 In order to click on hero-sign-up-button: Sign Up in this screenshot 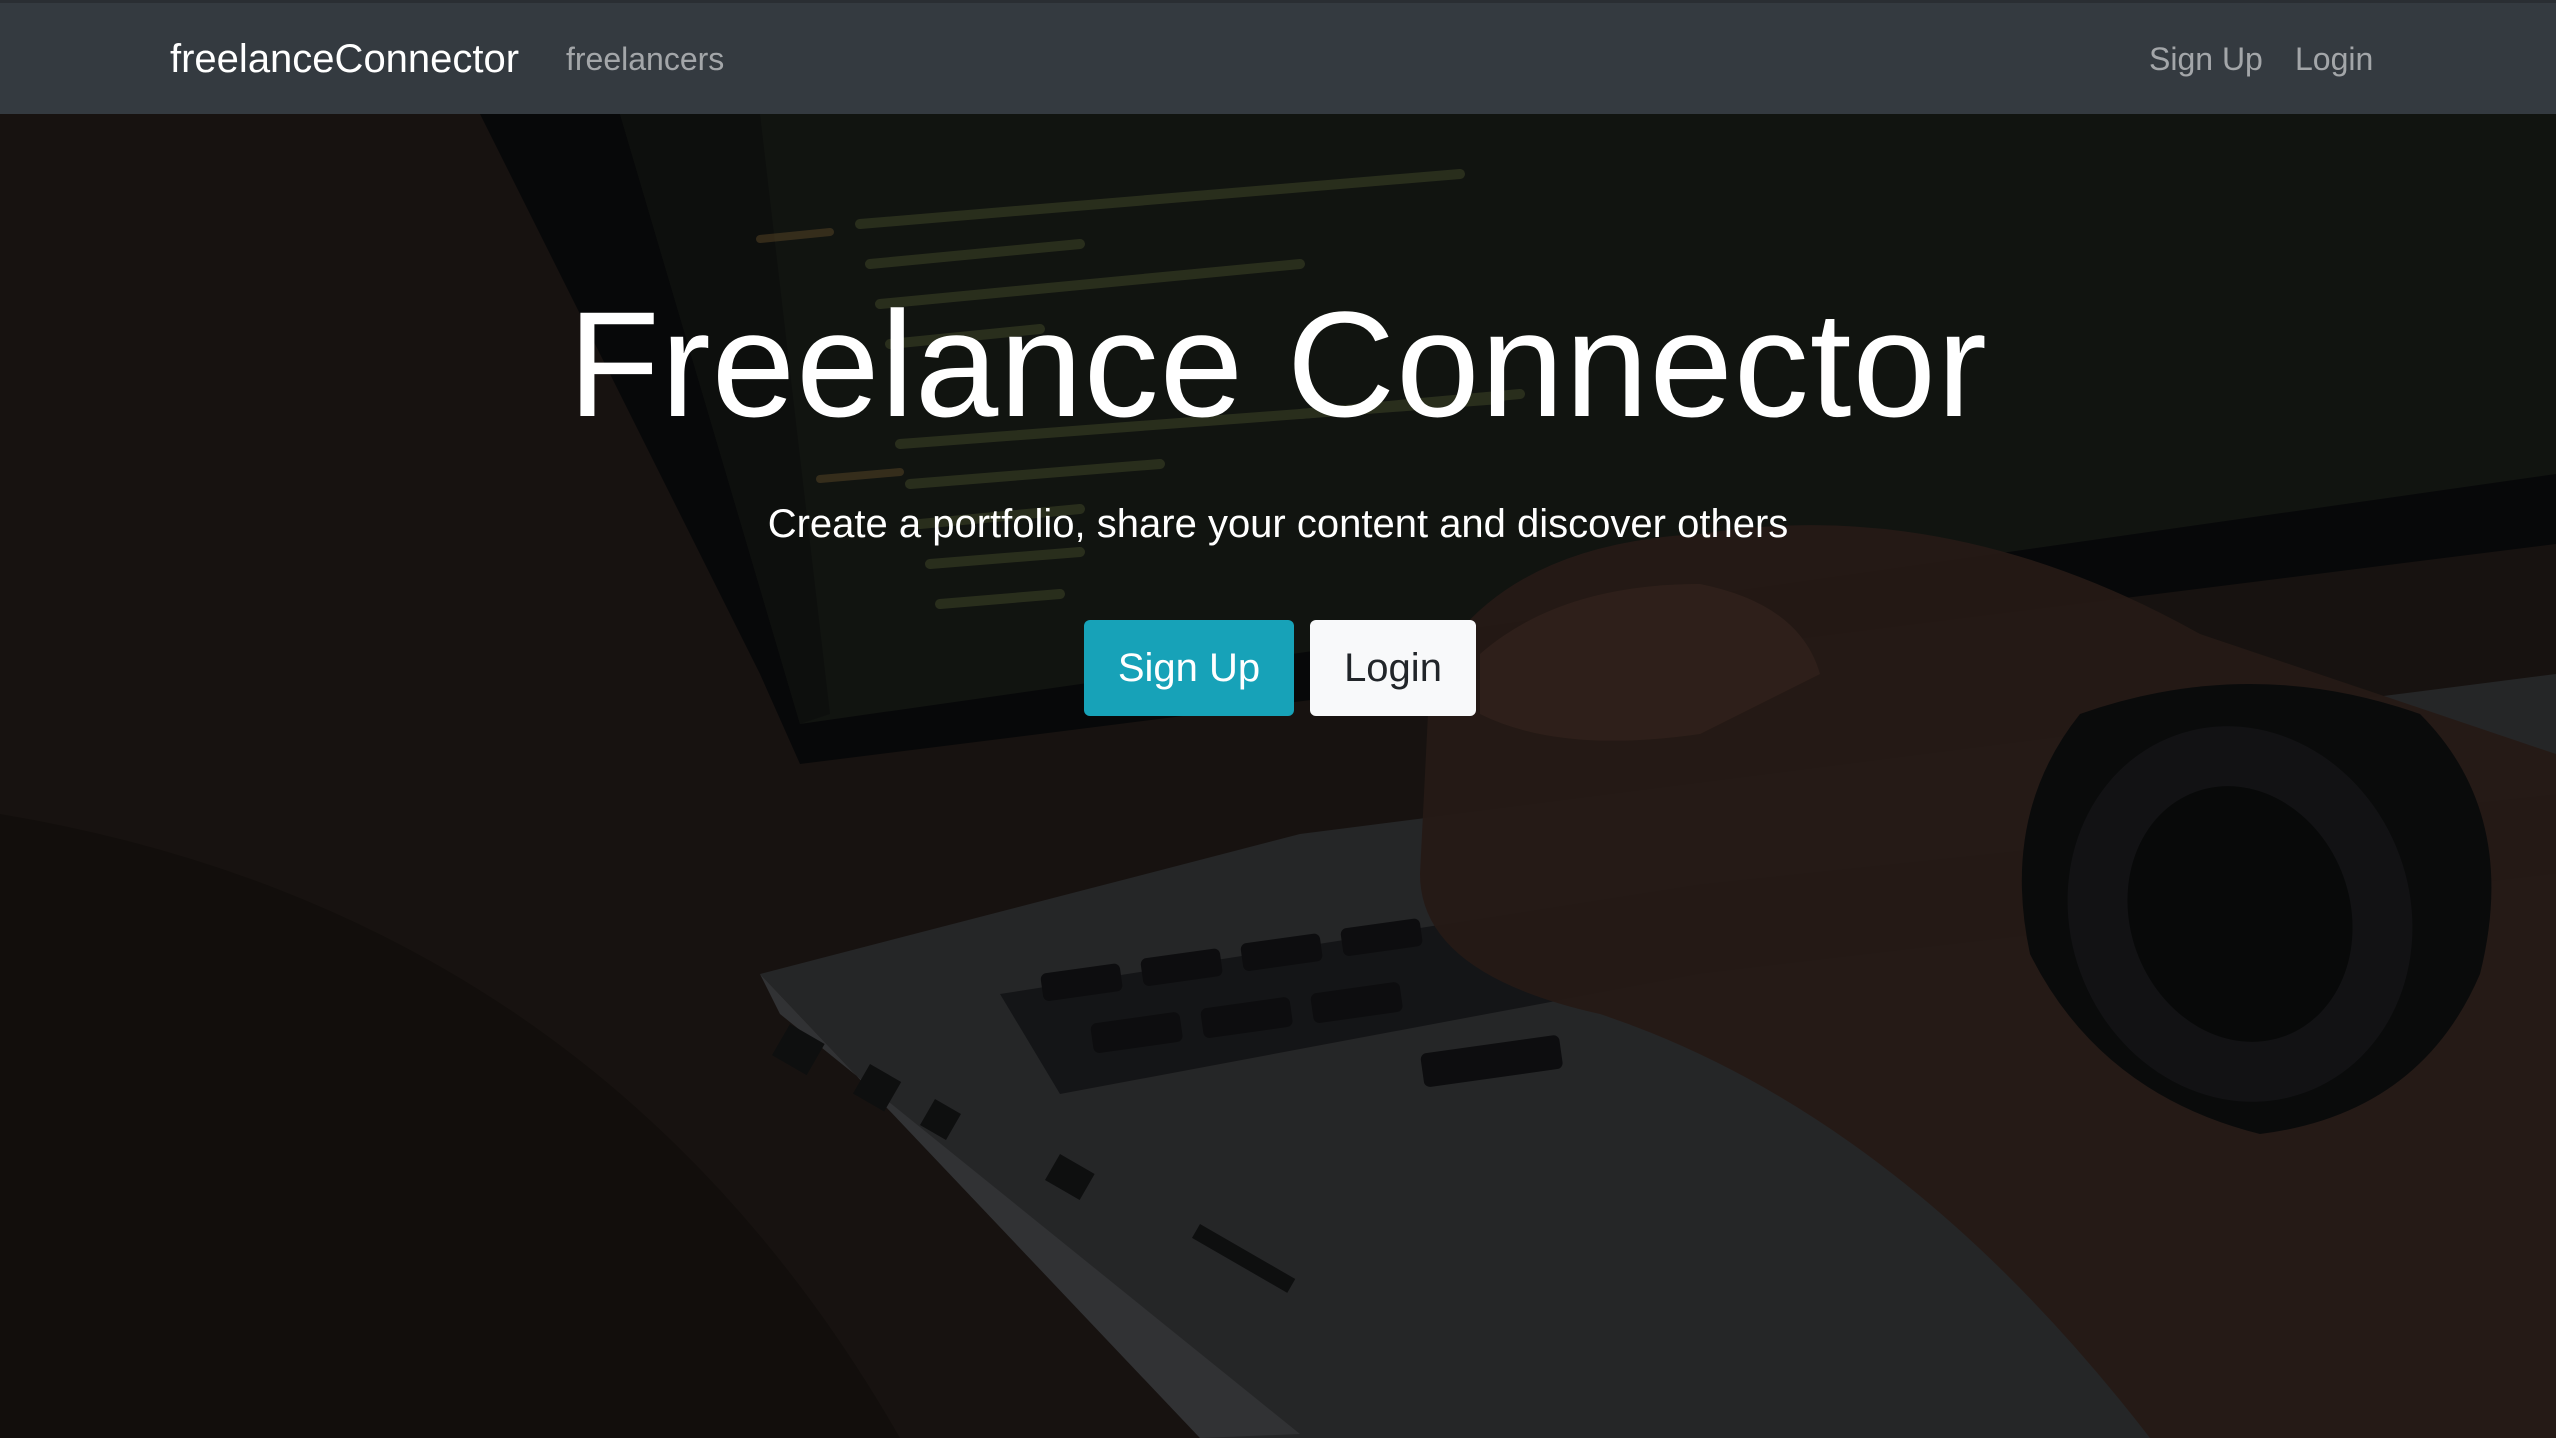, I will do `click(1189, 668)`.